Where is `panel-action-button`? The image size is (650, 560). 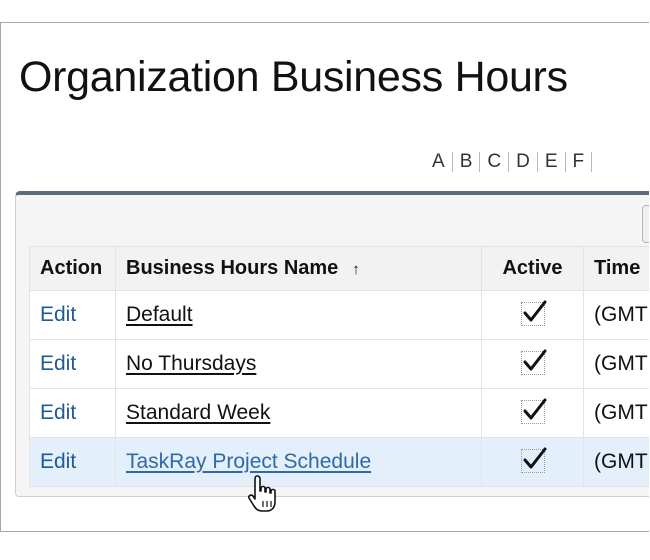
panel-action-button is located at coordinates (645, 224).